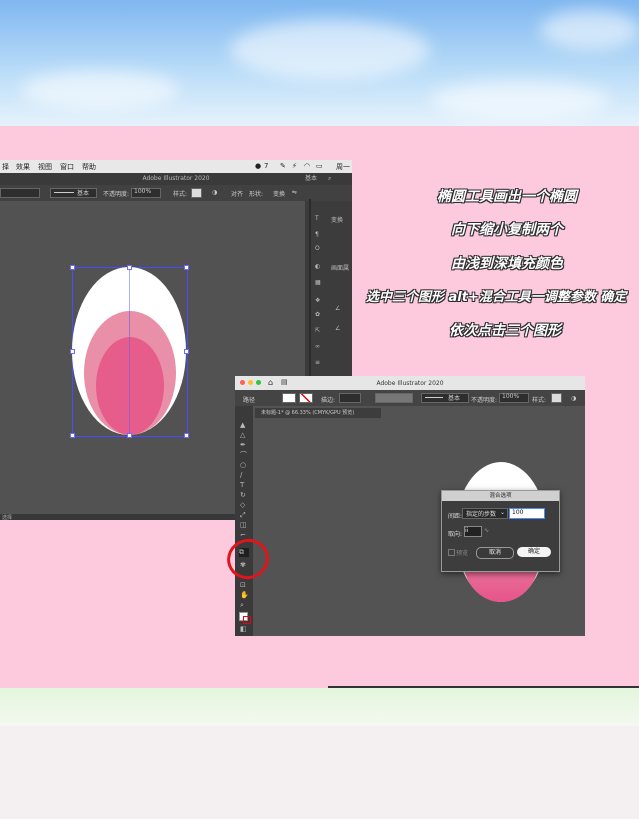 The width and height of the screenshot is (639, 819). I want to click on path-label: 路径, so click(249, 400).